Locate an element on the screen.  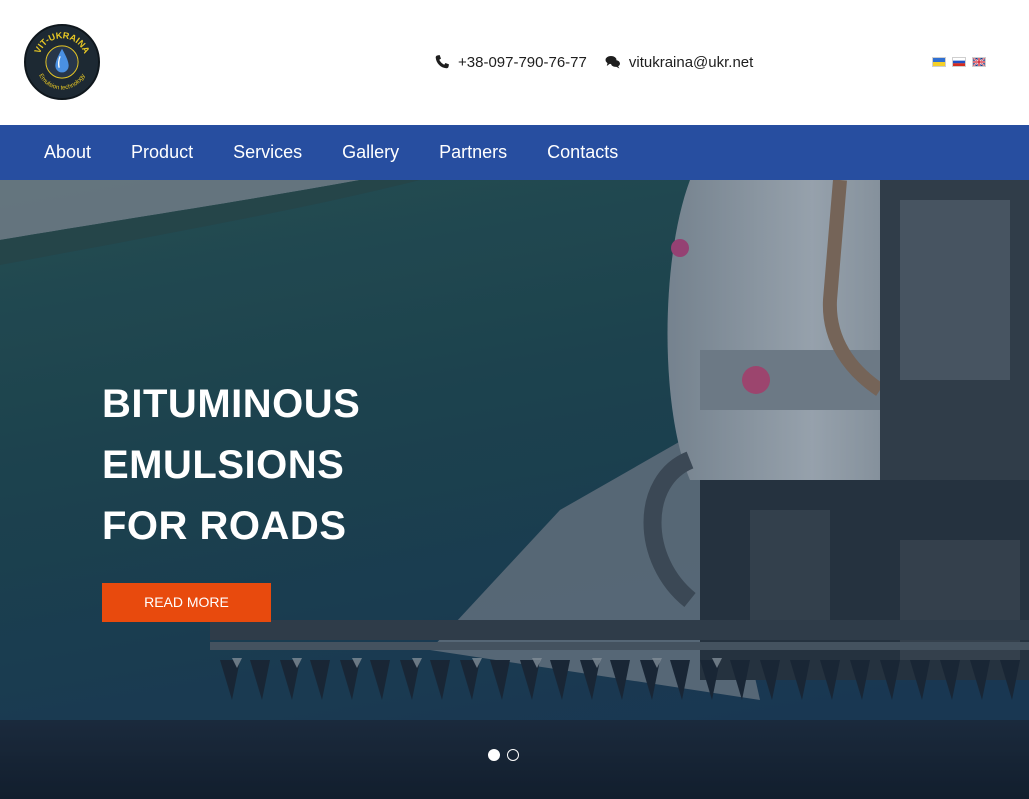
nav-item-gallery: Gallery is located at coordinates (370, 152).